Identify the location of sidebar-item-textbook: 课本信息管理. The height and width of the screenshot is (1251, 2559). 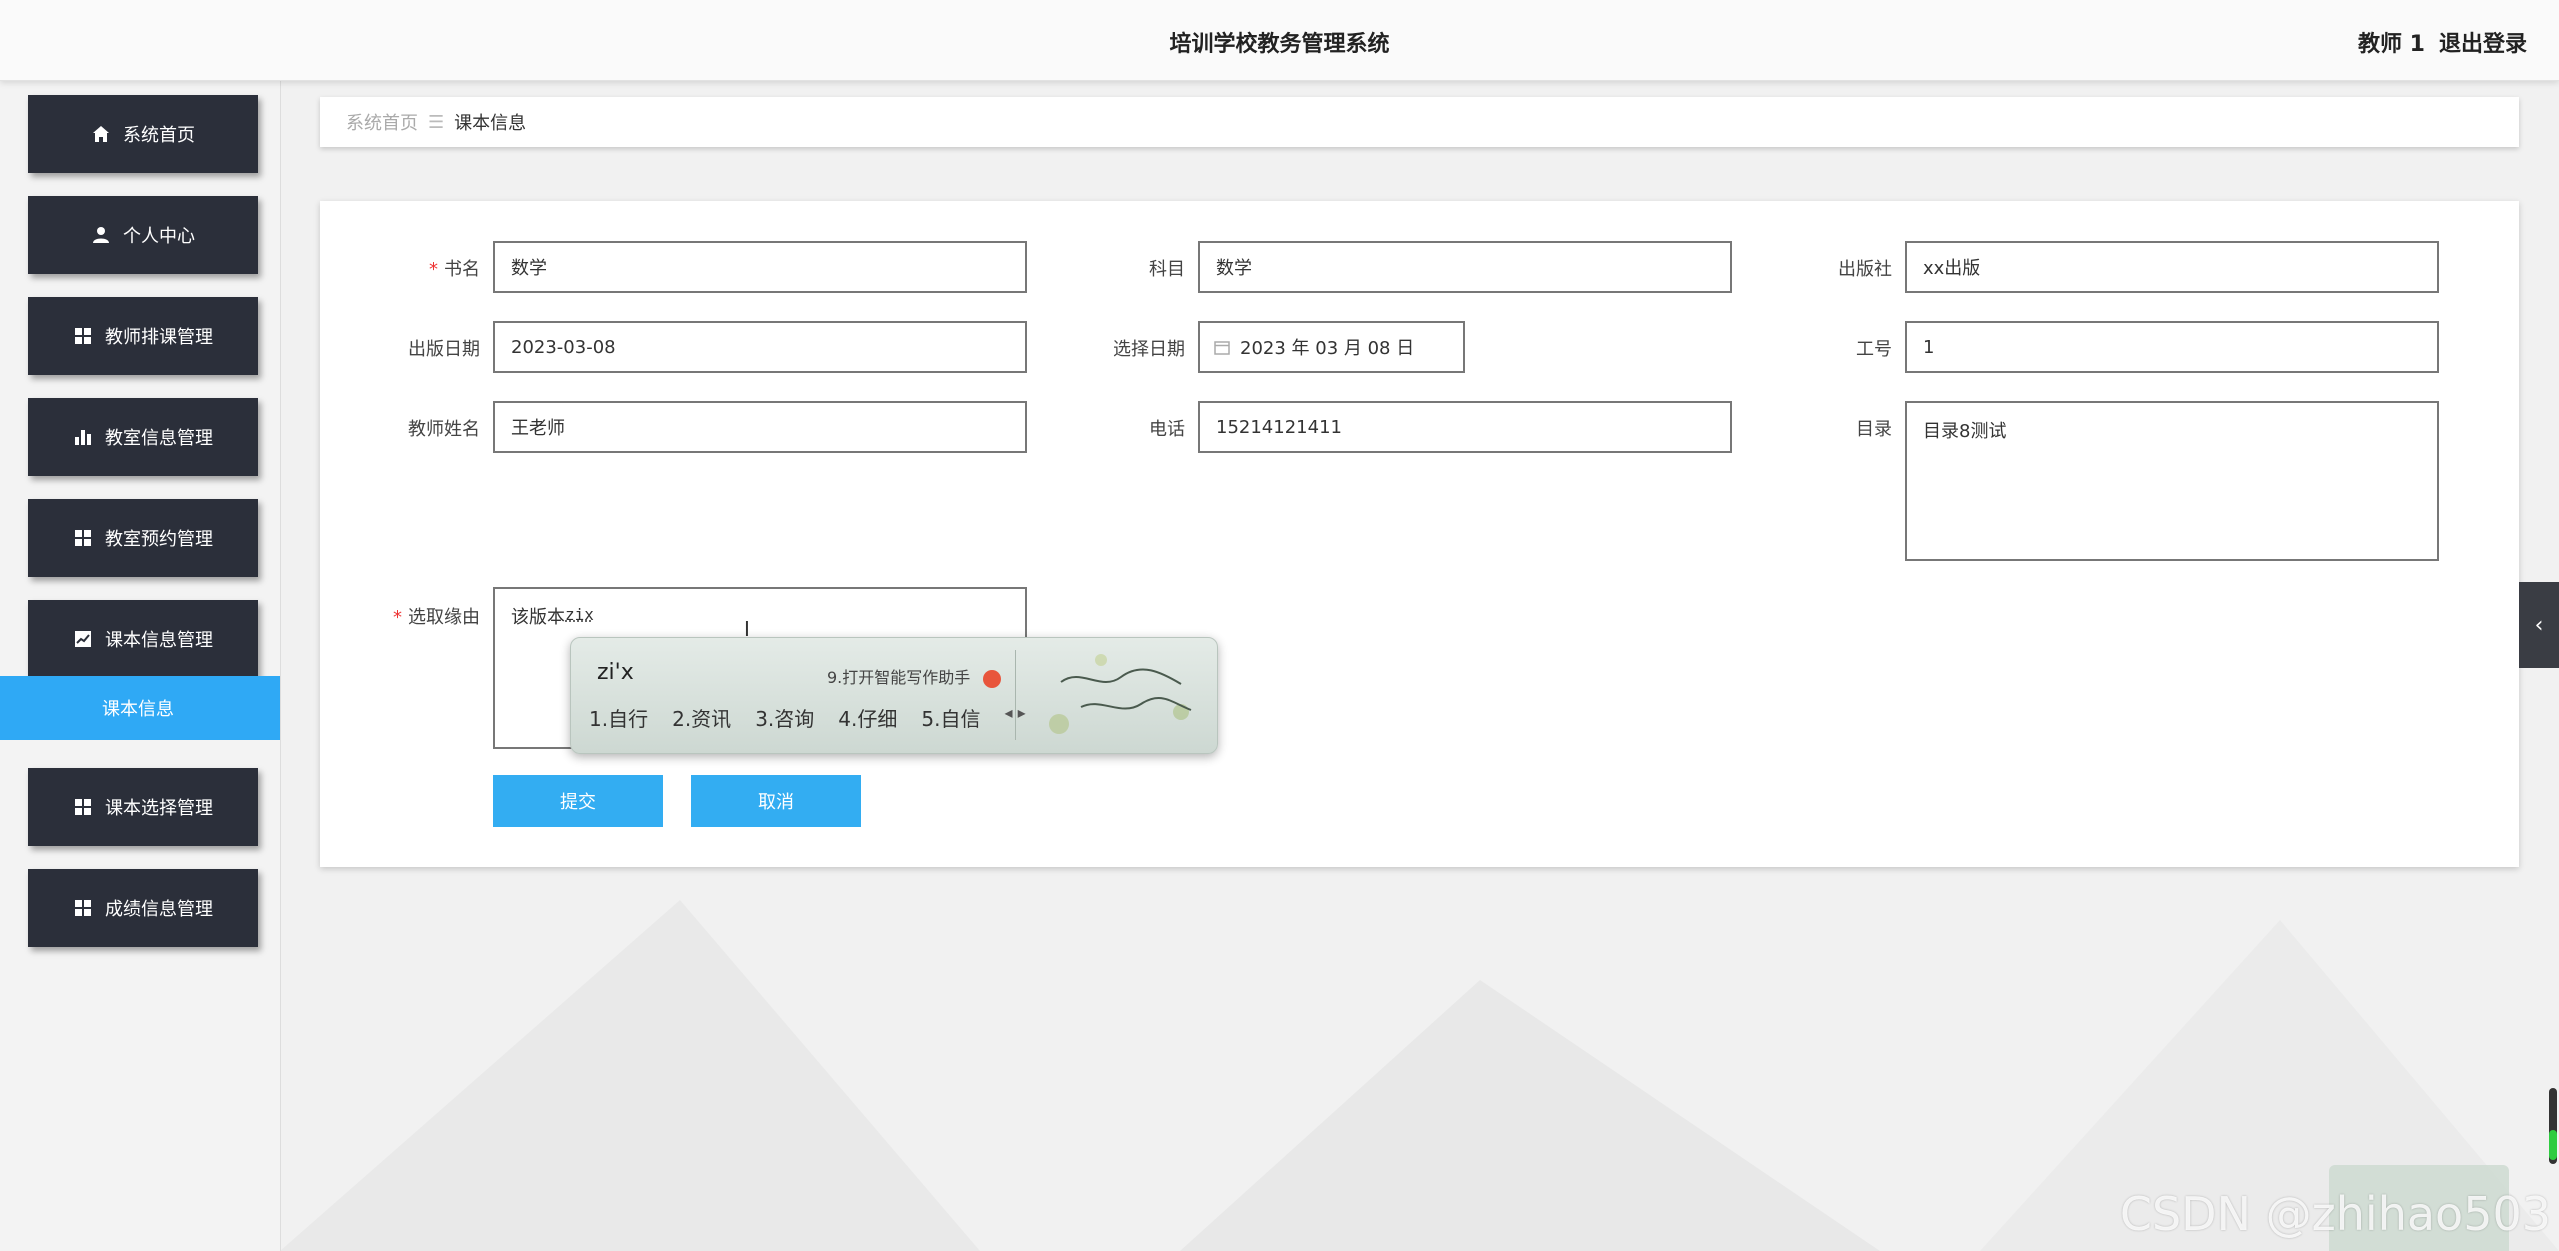
(143, 639).